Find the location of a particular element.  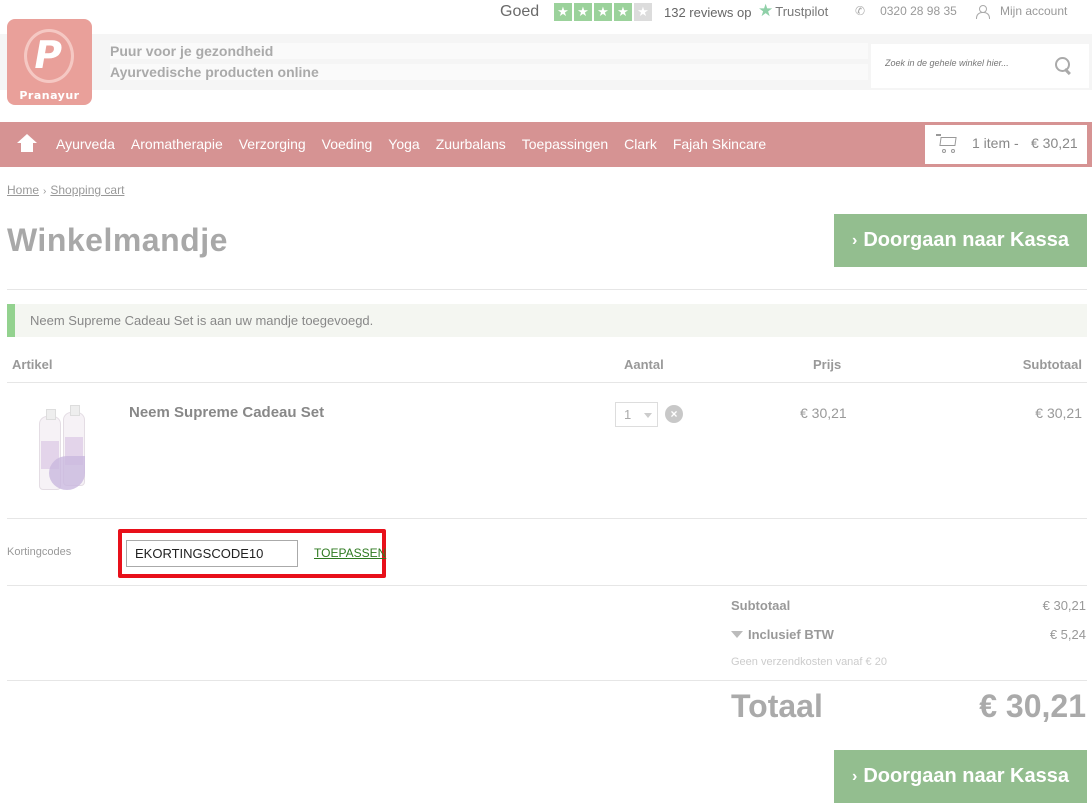

mini-cart: 1 item - € 30,21 is located at coordinates (1006, 144).